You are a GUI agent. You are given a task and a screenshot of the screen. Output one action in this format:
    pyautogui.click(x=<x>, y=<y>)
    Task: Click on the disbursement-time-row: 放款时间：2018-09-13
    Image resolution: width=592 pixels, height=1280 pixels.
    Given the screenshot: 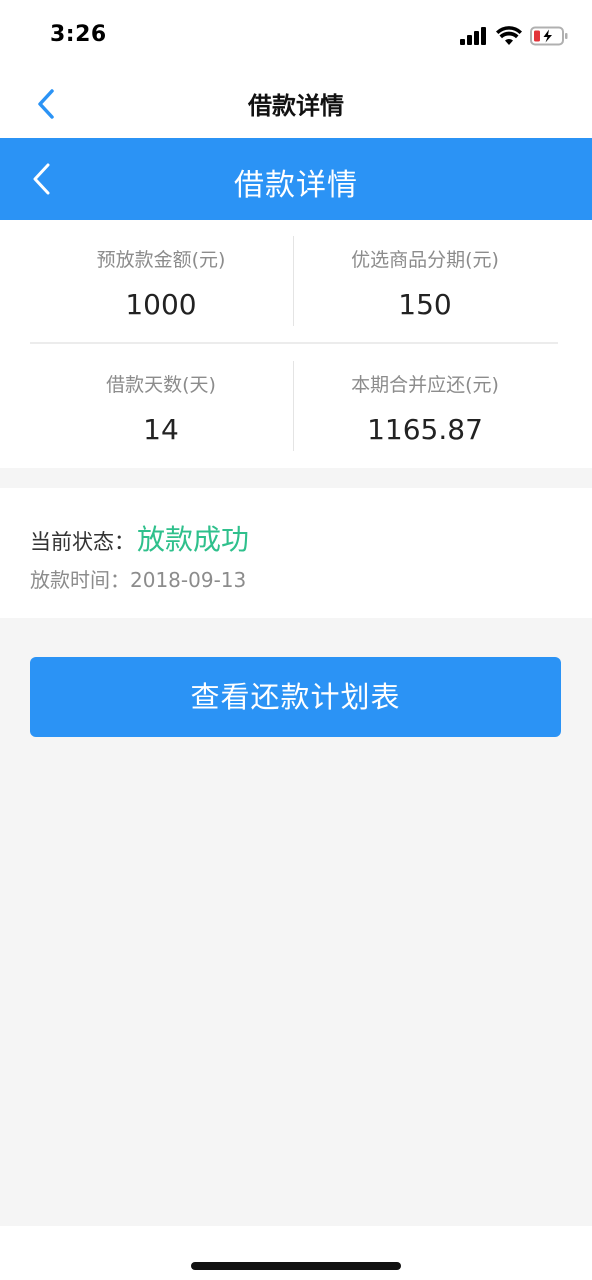 What is the action you would take?
    pyautogui.click(x=138, y=578)
    